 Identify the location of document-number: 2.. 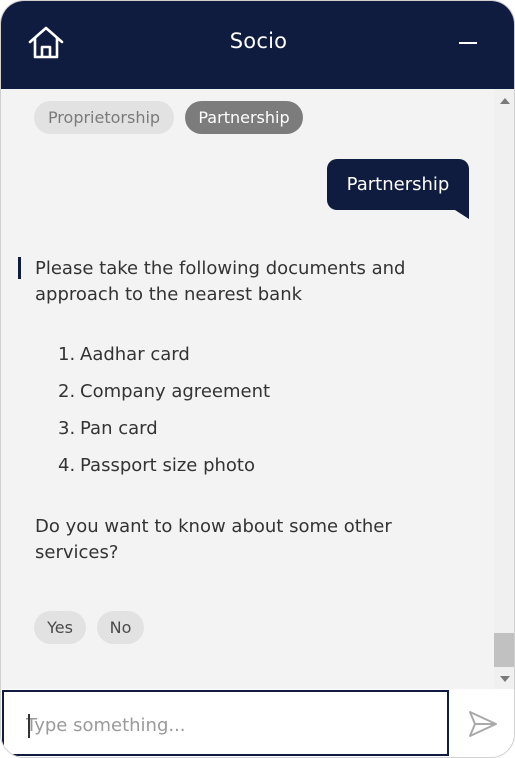
(67, 391).